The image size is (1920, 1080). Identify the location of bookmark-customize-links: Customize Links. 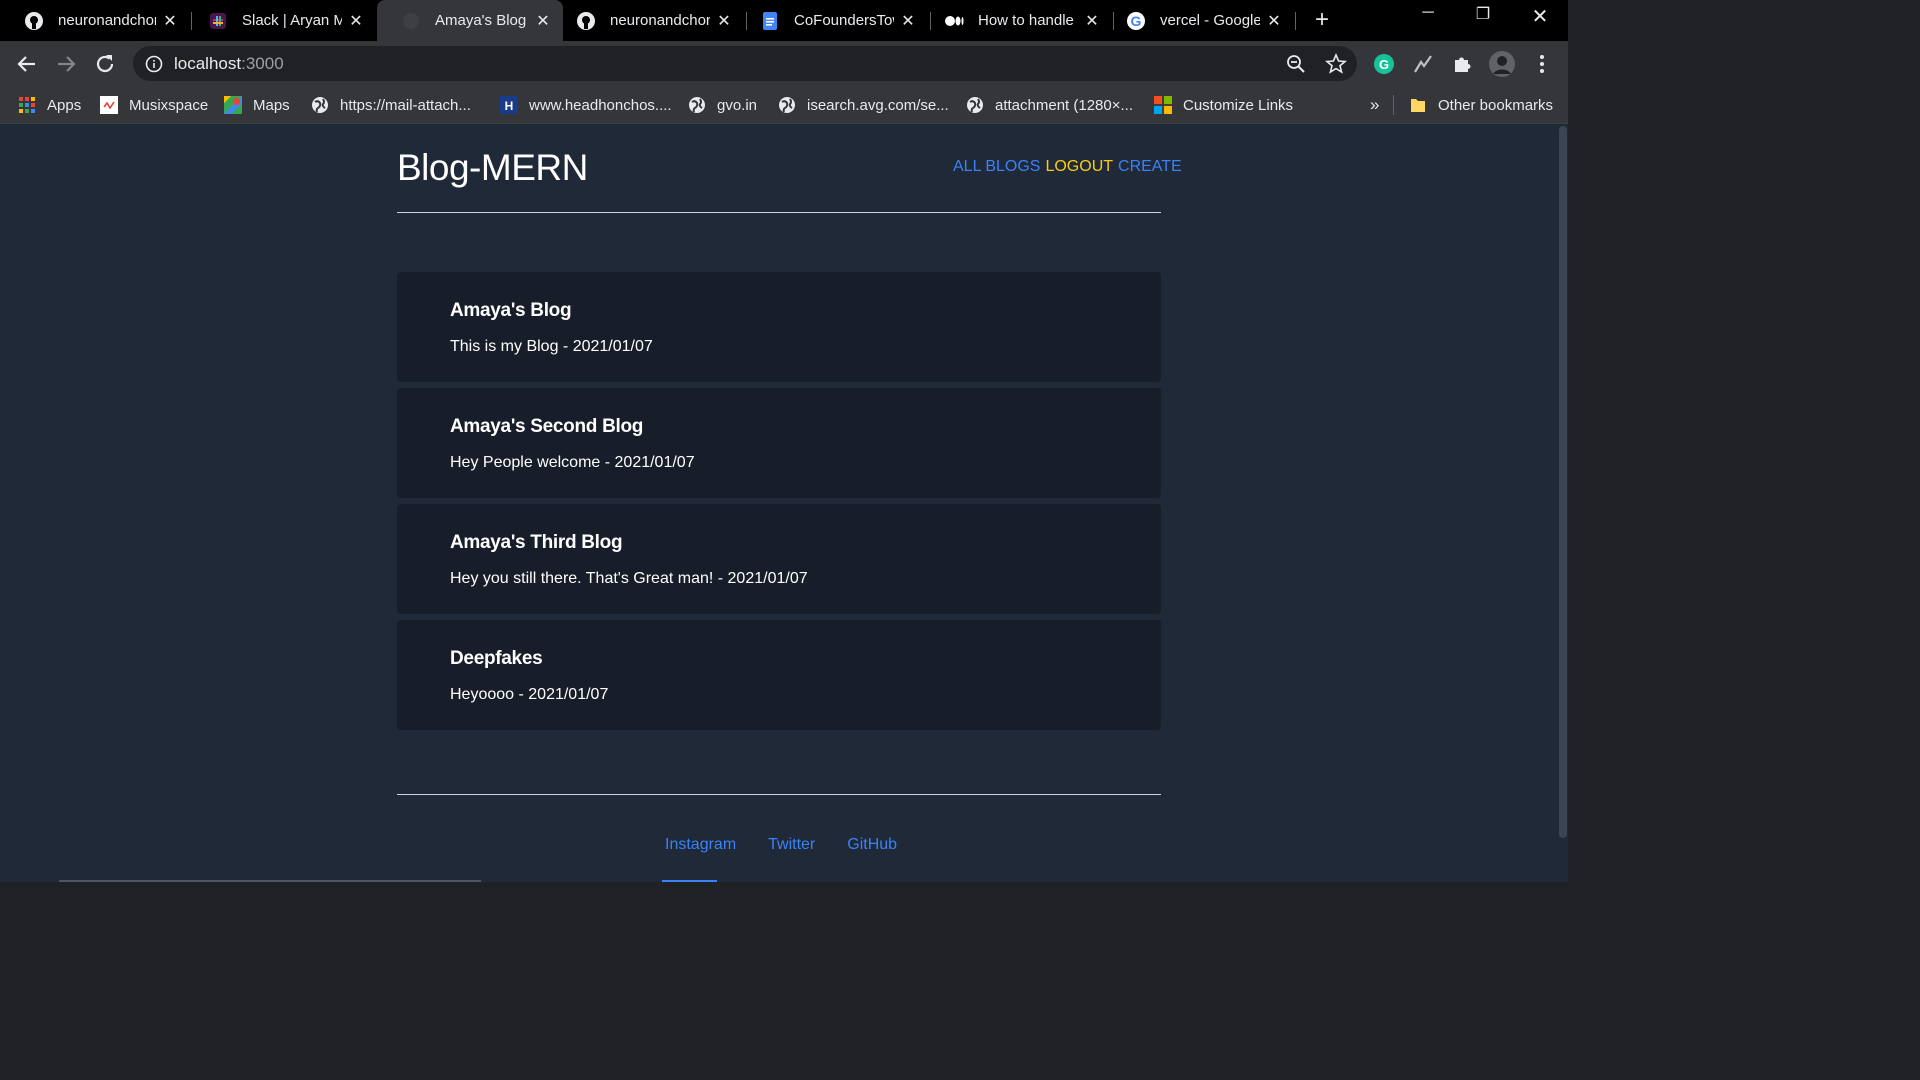
(1223, 105).